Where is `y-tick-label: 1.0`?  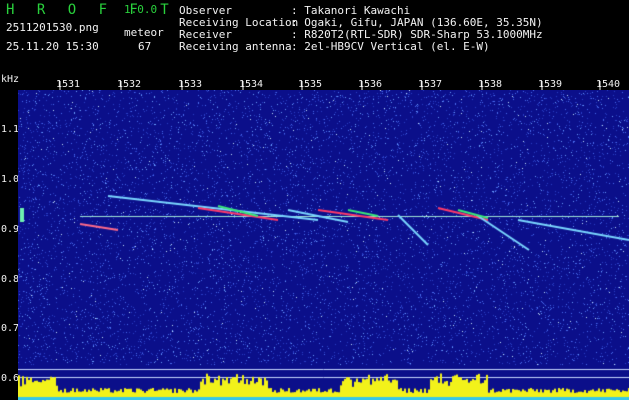
y-tick-label: 1.0 is located at coordinates (10, 179).